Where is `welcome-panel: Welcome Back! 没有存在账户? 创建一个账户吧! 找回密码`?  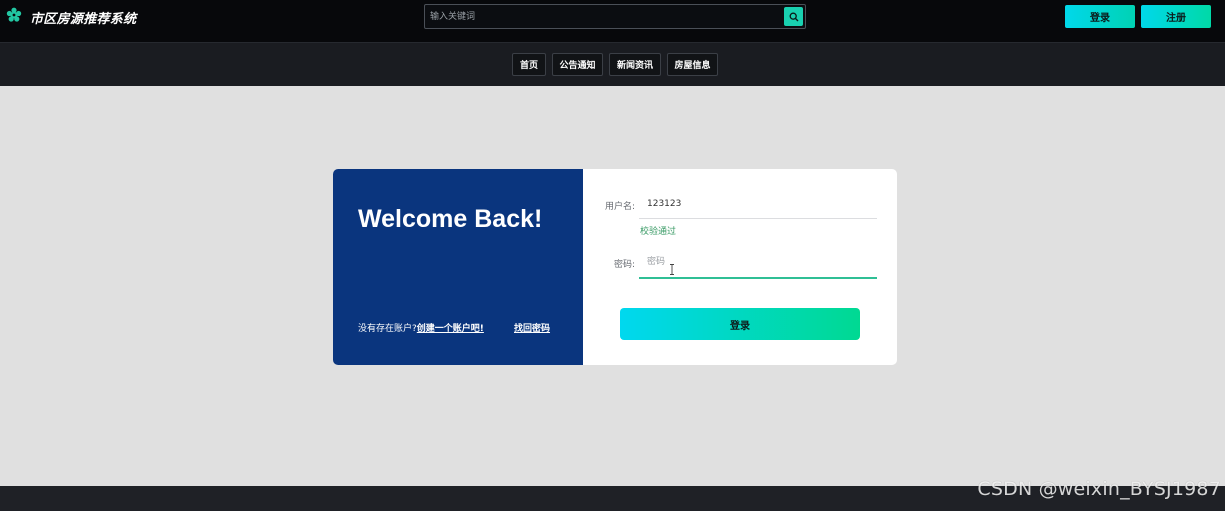 welcome-panel: Welcome Back! 没有存在账户? 创建一个账户吧! 找回密码 is located at coordinates (458, 267).